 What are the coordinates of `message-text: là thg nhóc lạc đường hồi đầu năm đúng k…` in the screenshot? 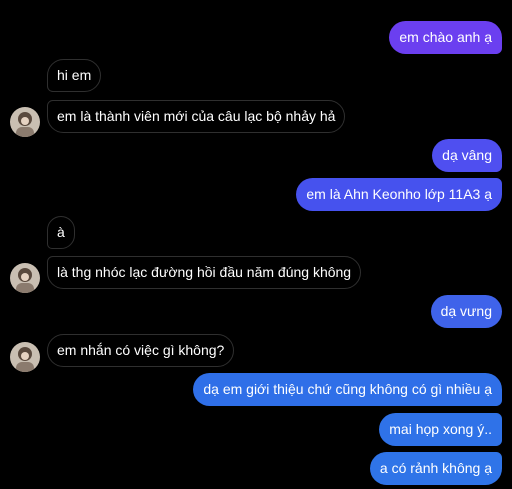 It's located at (204, 272).